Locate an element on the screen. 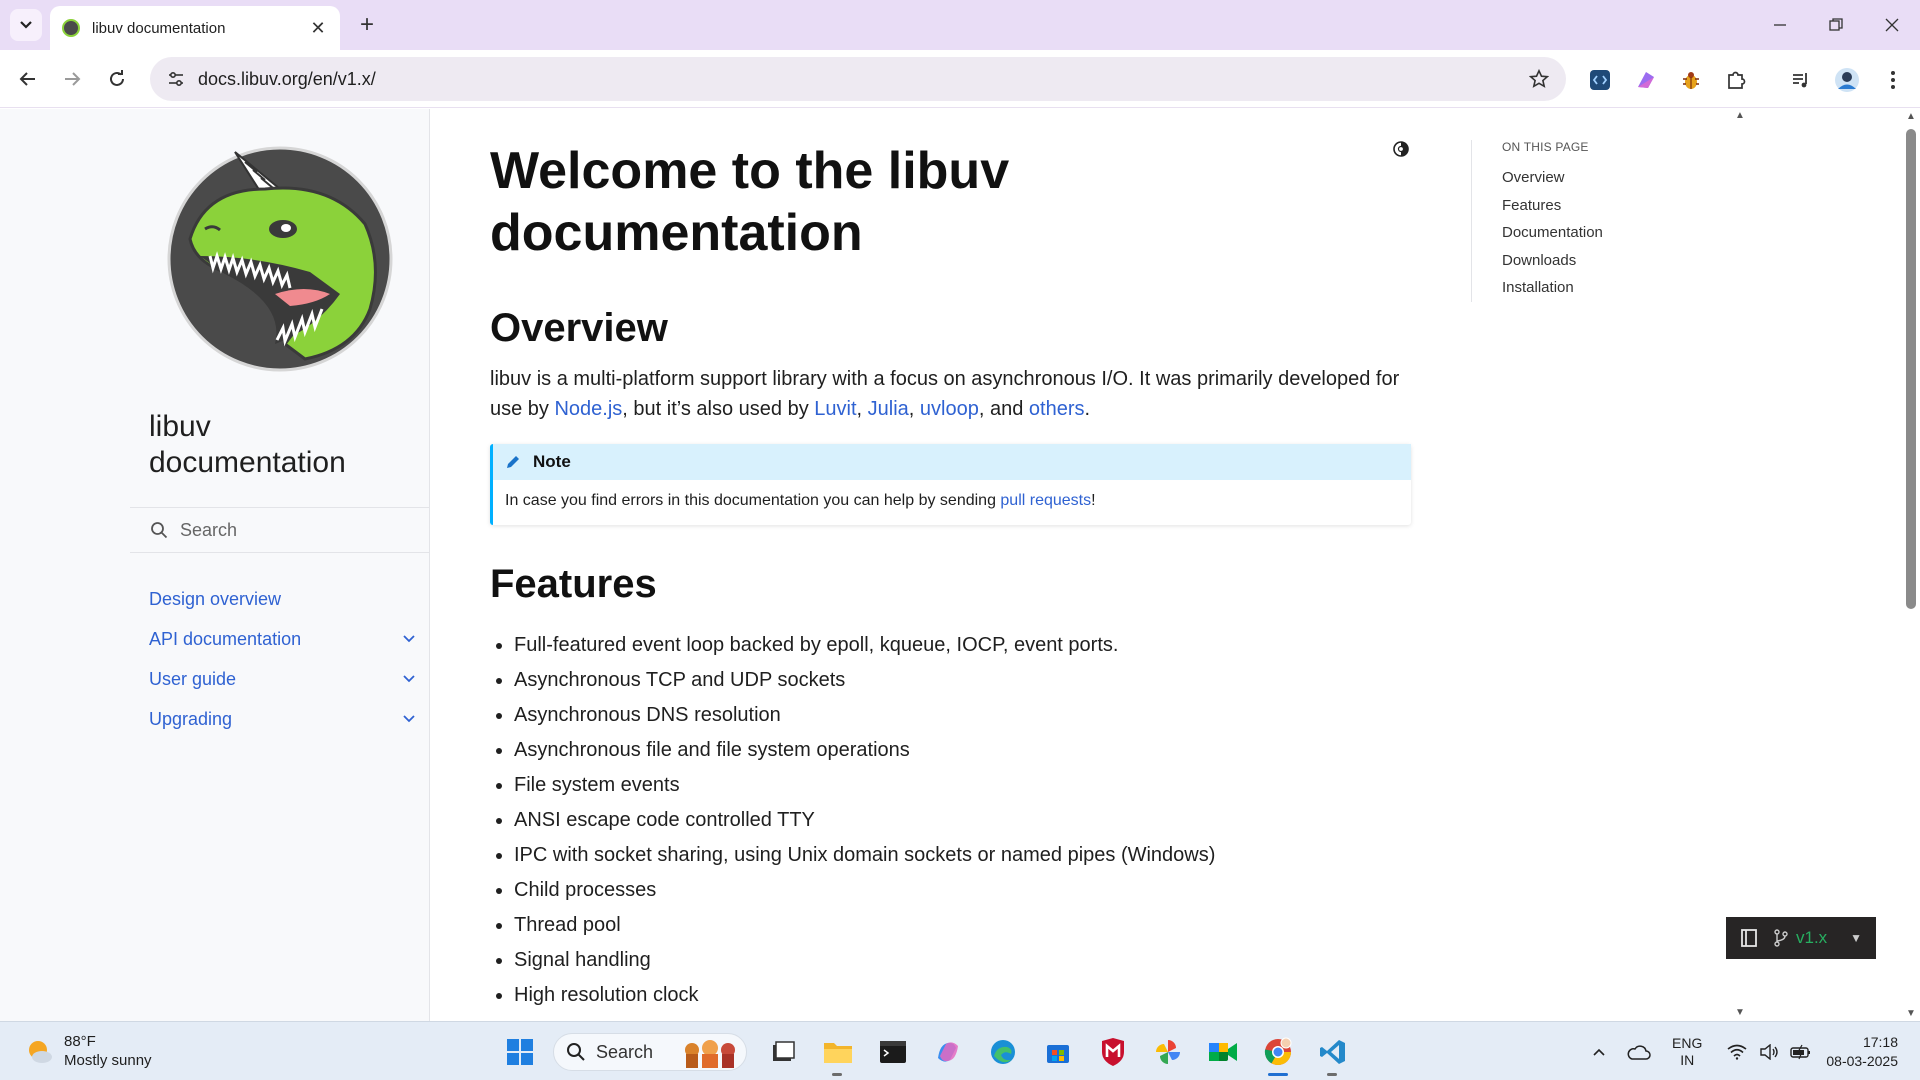 This screenshot has width=1920, height=1080. site-info-icon is located at coordinates (176, 79).